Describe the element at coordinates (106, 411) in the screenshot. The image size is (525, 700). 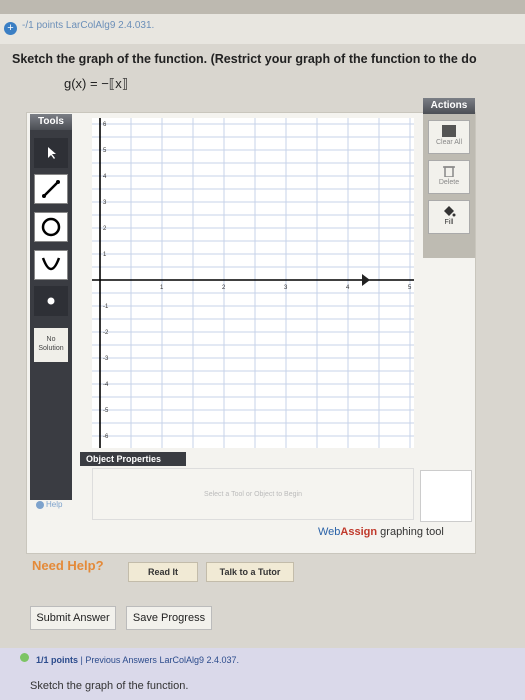
I see `y-tick-label: -5` at that location.